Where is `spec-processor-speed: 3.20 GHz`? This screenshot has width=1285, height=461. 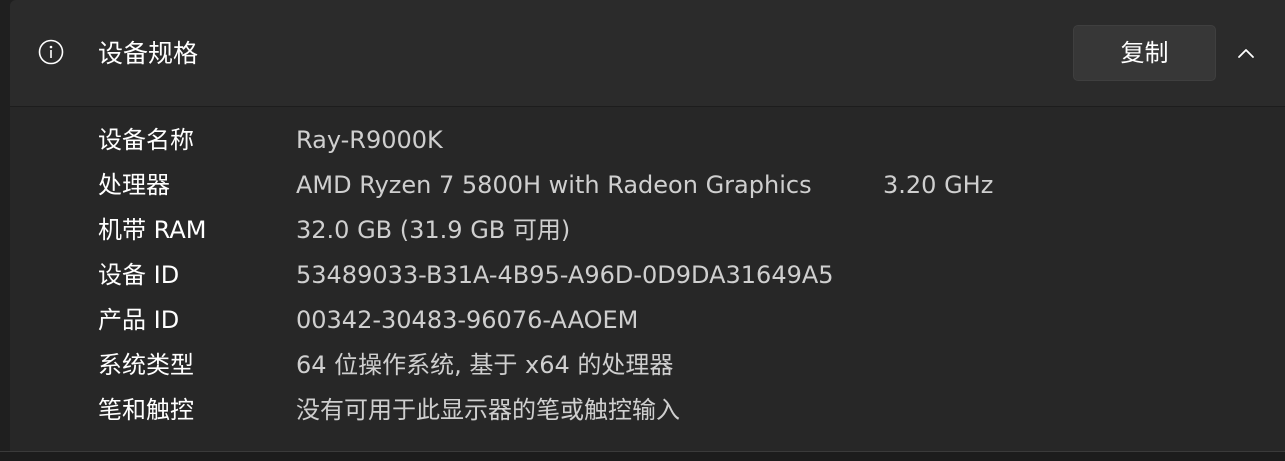 spec-processor-speed: 3.20 GHz is located at coordinates (938, 185).